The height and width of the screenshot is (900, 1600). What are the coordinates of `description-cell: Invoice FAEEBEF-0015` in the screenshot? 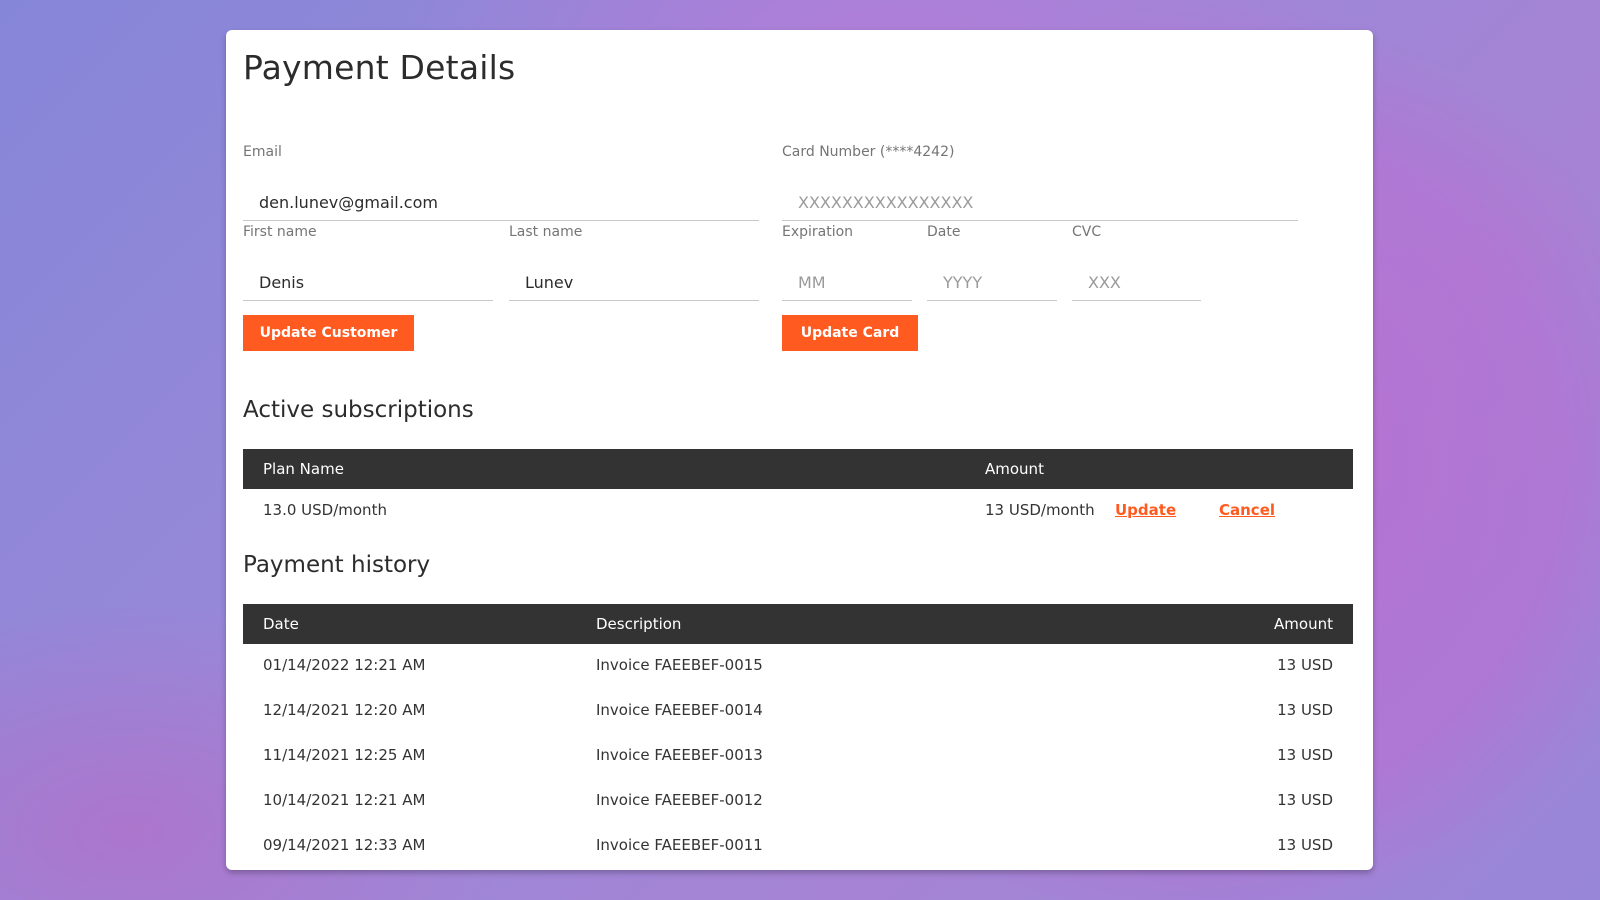 It's located at (679, 665).